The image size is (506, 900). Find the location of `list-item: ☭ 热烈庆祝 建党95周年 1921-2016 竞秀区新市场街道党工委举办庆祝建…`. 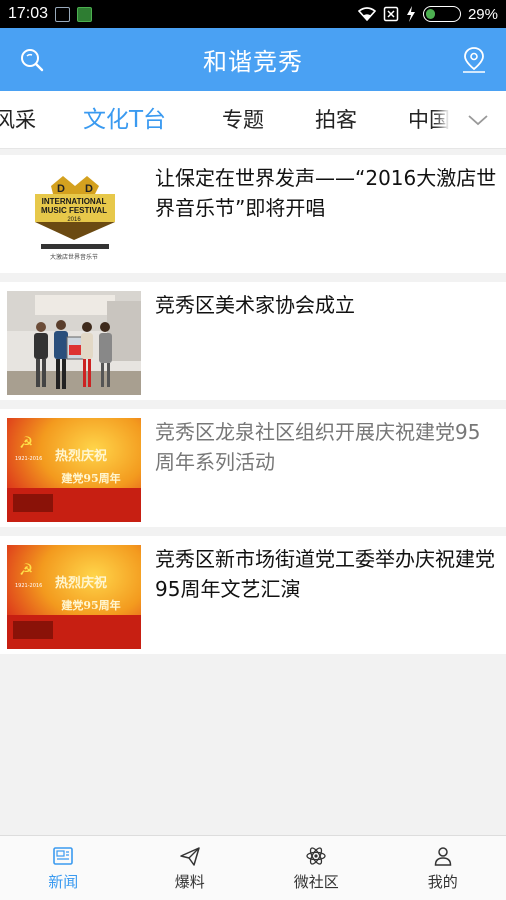

list-item: ☭ 热烈庆祝 建党95周年 1921-2016 竞秀区新市场街道党工委举办庆祝建… is located at coordinates (253, 595).